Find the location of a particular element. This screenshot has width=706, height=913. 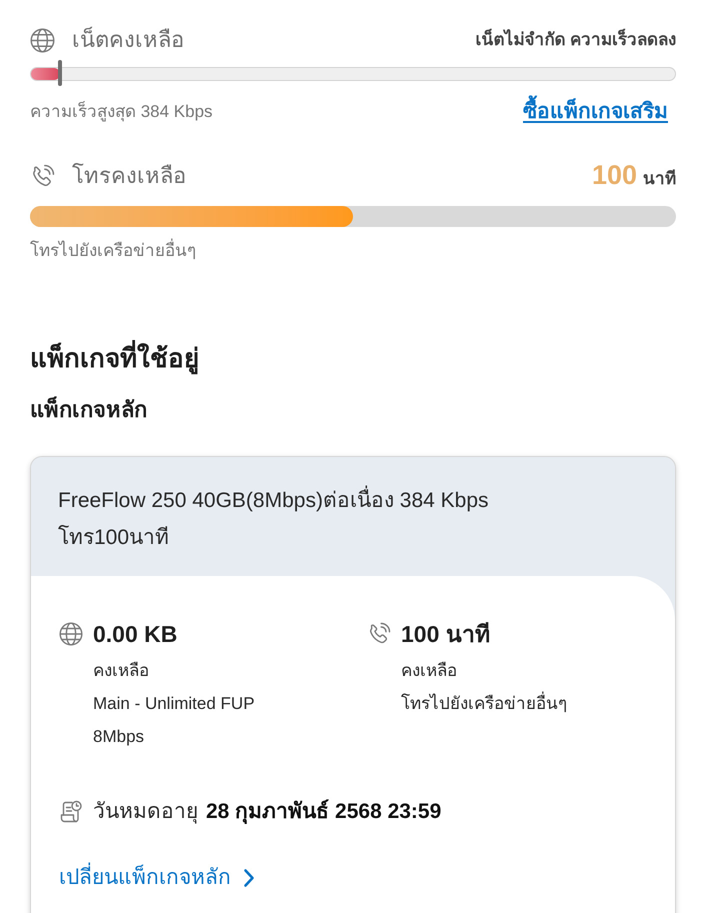

remaining-label: โทรคงเหลือ is located at coordinates (129, 176).